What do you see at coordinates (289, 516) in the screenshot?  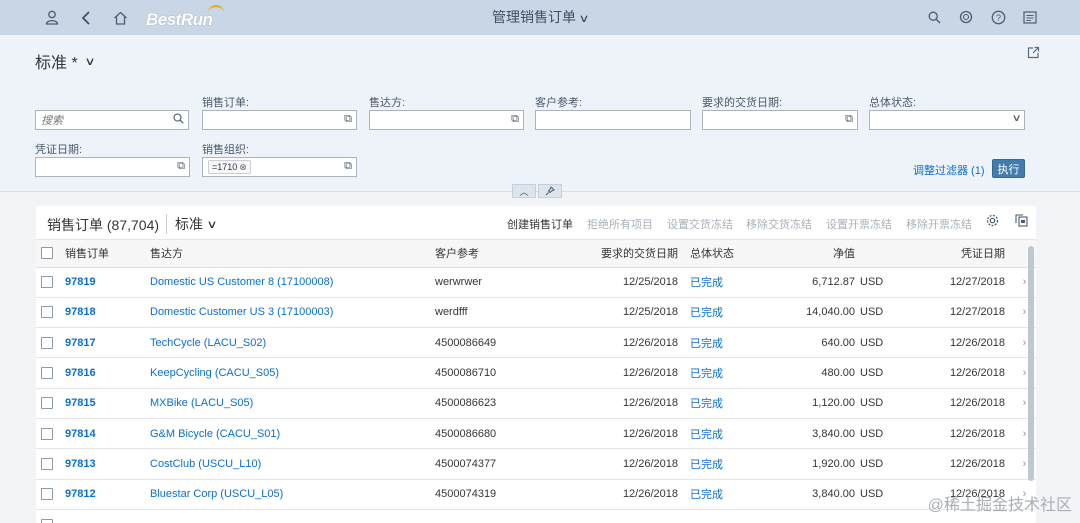 I see `sold-to-link` at bounding box center [289, 516].